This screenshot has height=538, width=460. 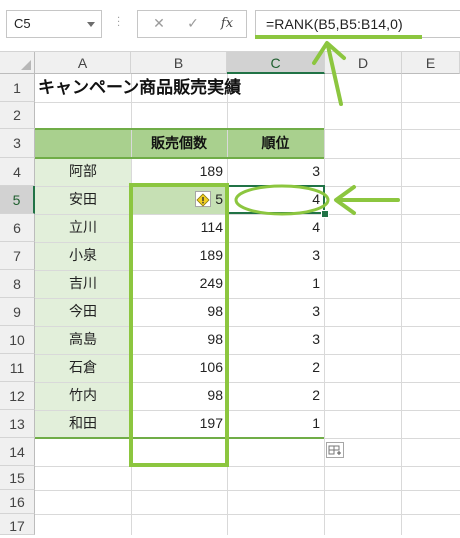 I want to click on name-box-dropdown-icon, so click(x=91, y=24).